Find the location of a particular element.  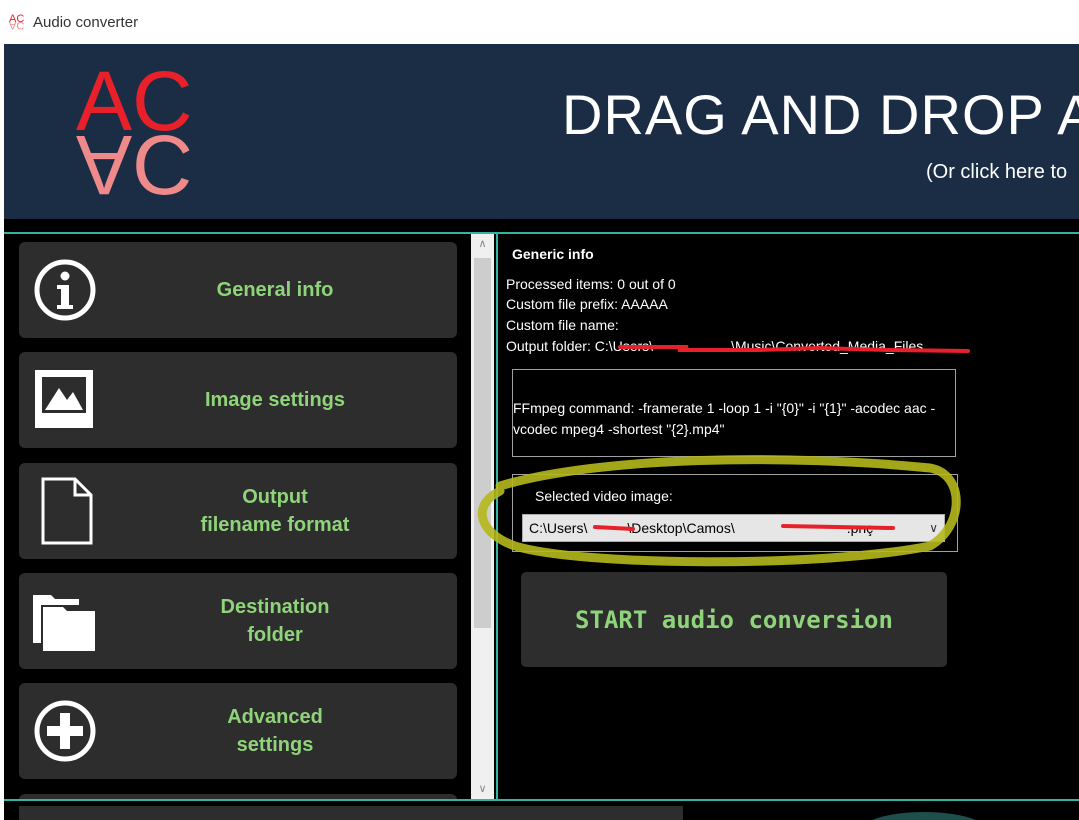

ac-logo-icon: AC AC is located at coordinates (16, 22).